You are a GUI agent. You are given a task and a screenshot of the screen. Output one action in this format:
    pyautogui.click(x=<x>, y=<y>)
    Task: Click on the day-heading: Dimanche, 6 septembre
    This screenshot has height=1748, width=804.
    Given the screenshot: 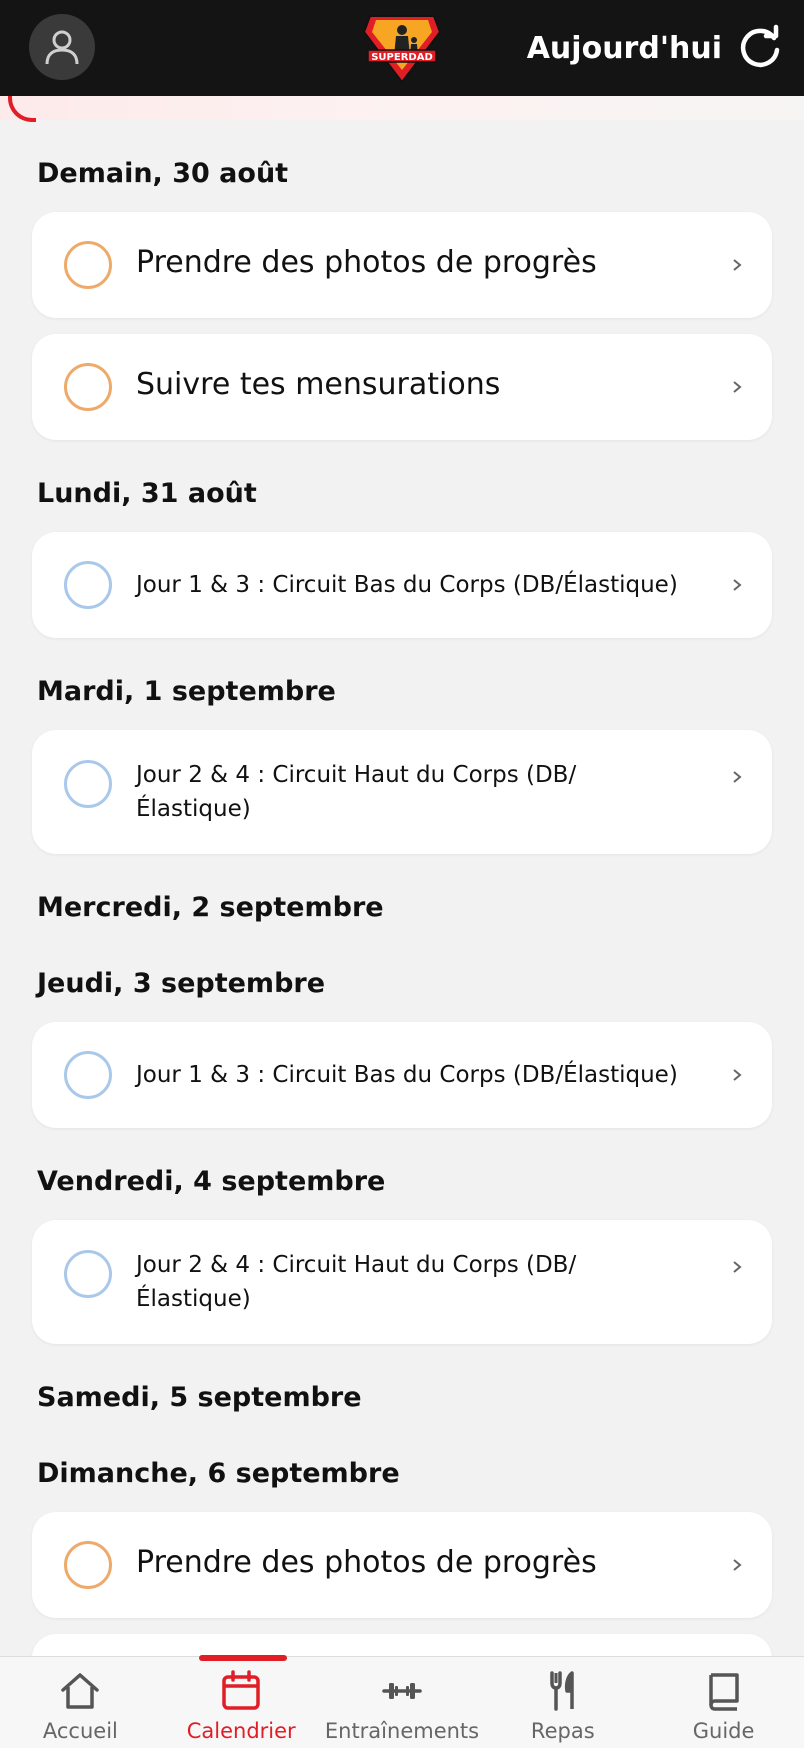 What is the action you would take?
    pyautogui.click(x=218, y=1473)
    